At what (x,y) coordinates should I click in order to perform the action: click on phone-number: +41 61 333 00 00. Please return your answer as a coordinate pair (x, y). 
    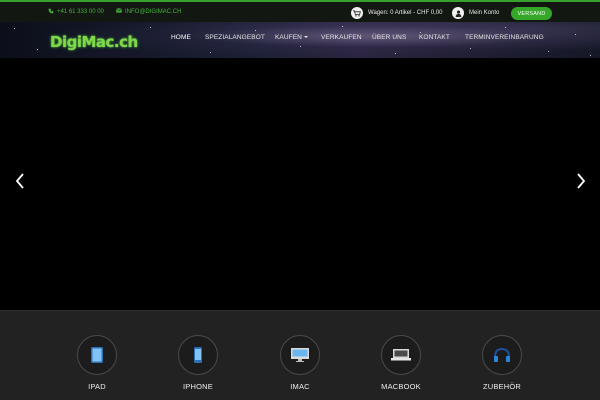
    Looking at the image, I should click on (80, 12).